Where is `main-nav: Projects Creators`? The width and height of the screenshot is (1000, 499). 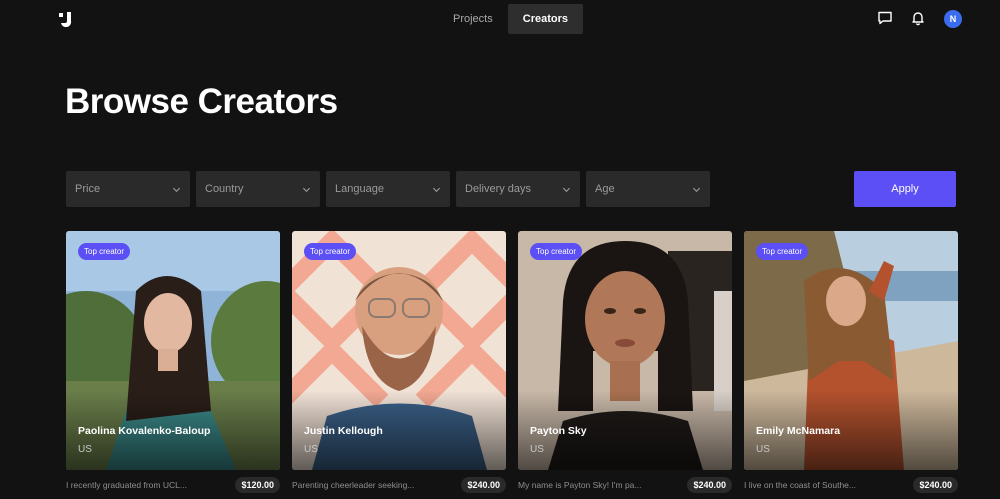
main-nav: Projects Creators is located at coordinates (510, 19).